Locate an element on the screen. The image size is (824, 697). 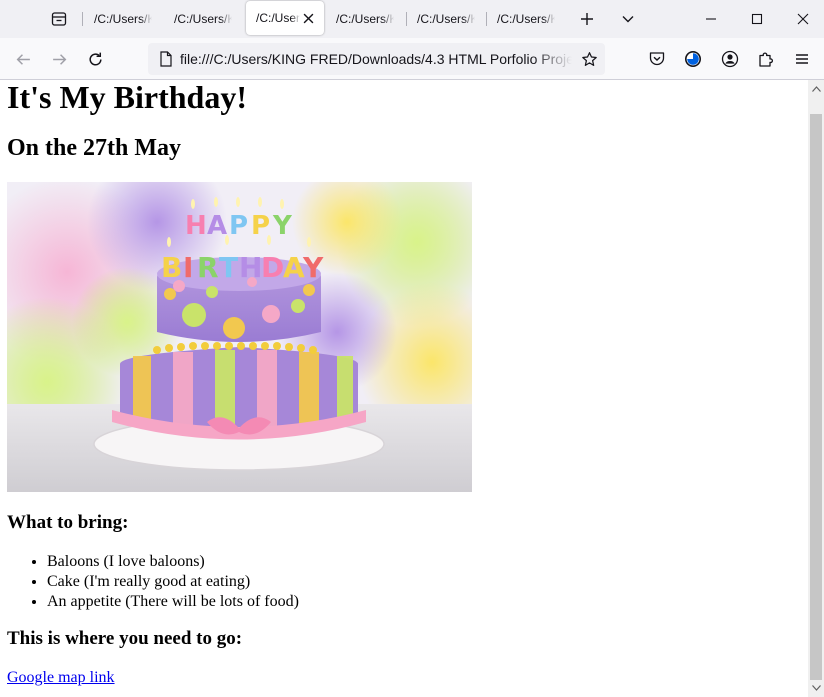
scrollbar-thumb is located at coordinates (816, 397).